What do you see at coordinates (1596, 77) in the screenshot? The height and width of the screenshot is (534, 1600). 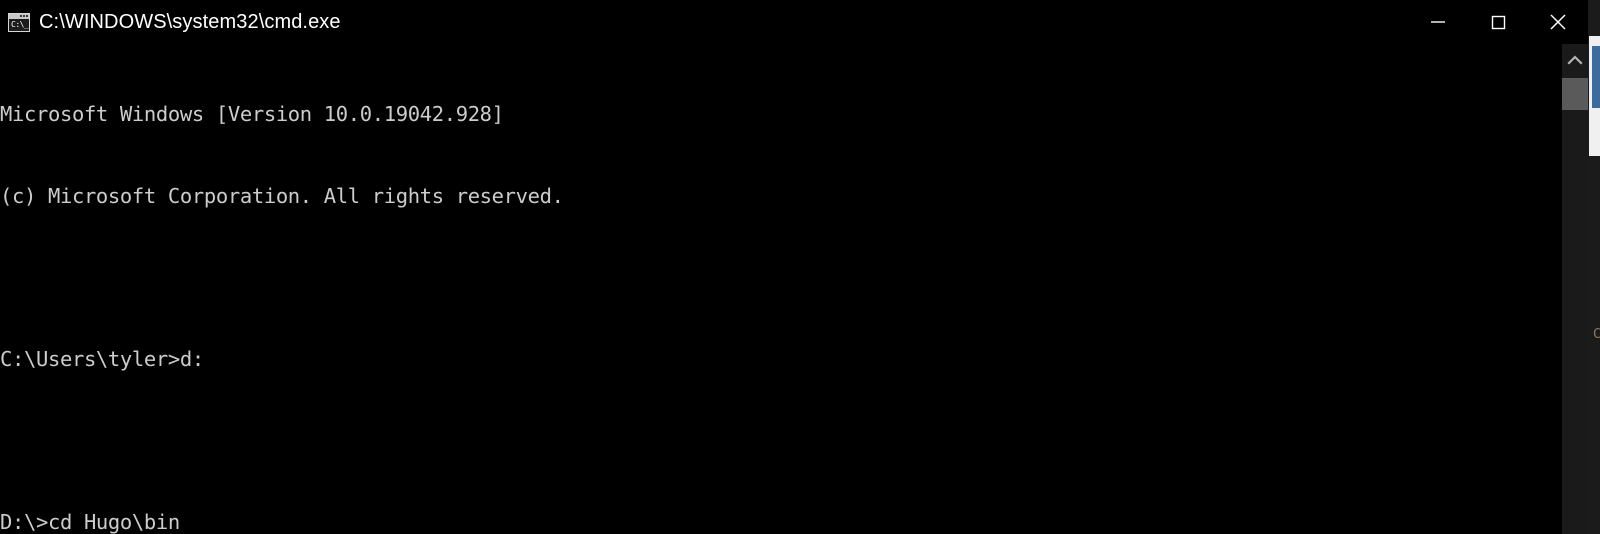 I see `background-window-scrollbar-thumb` at bounding box center [1596, 77].